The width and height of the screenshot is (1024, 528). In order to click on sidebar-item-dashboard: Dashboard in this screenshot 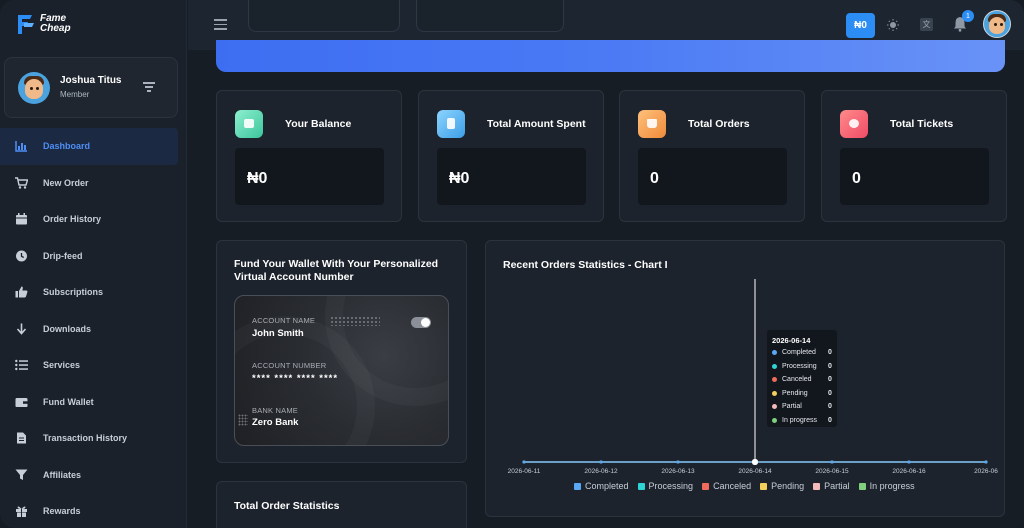, I will do `click(89, 146)`.